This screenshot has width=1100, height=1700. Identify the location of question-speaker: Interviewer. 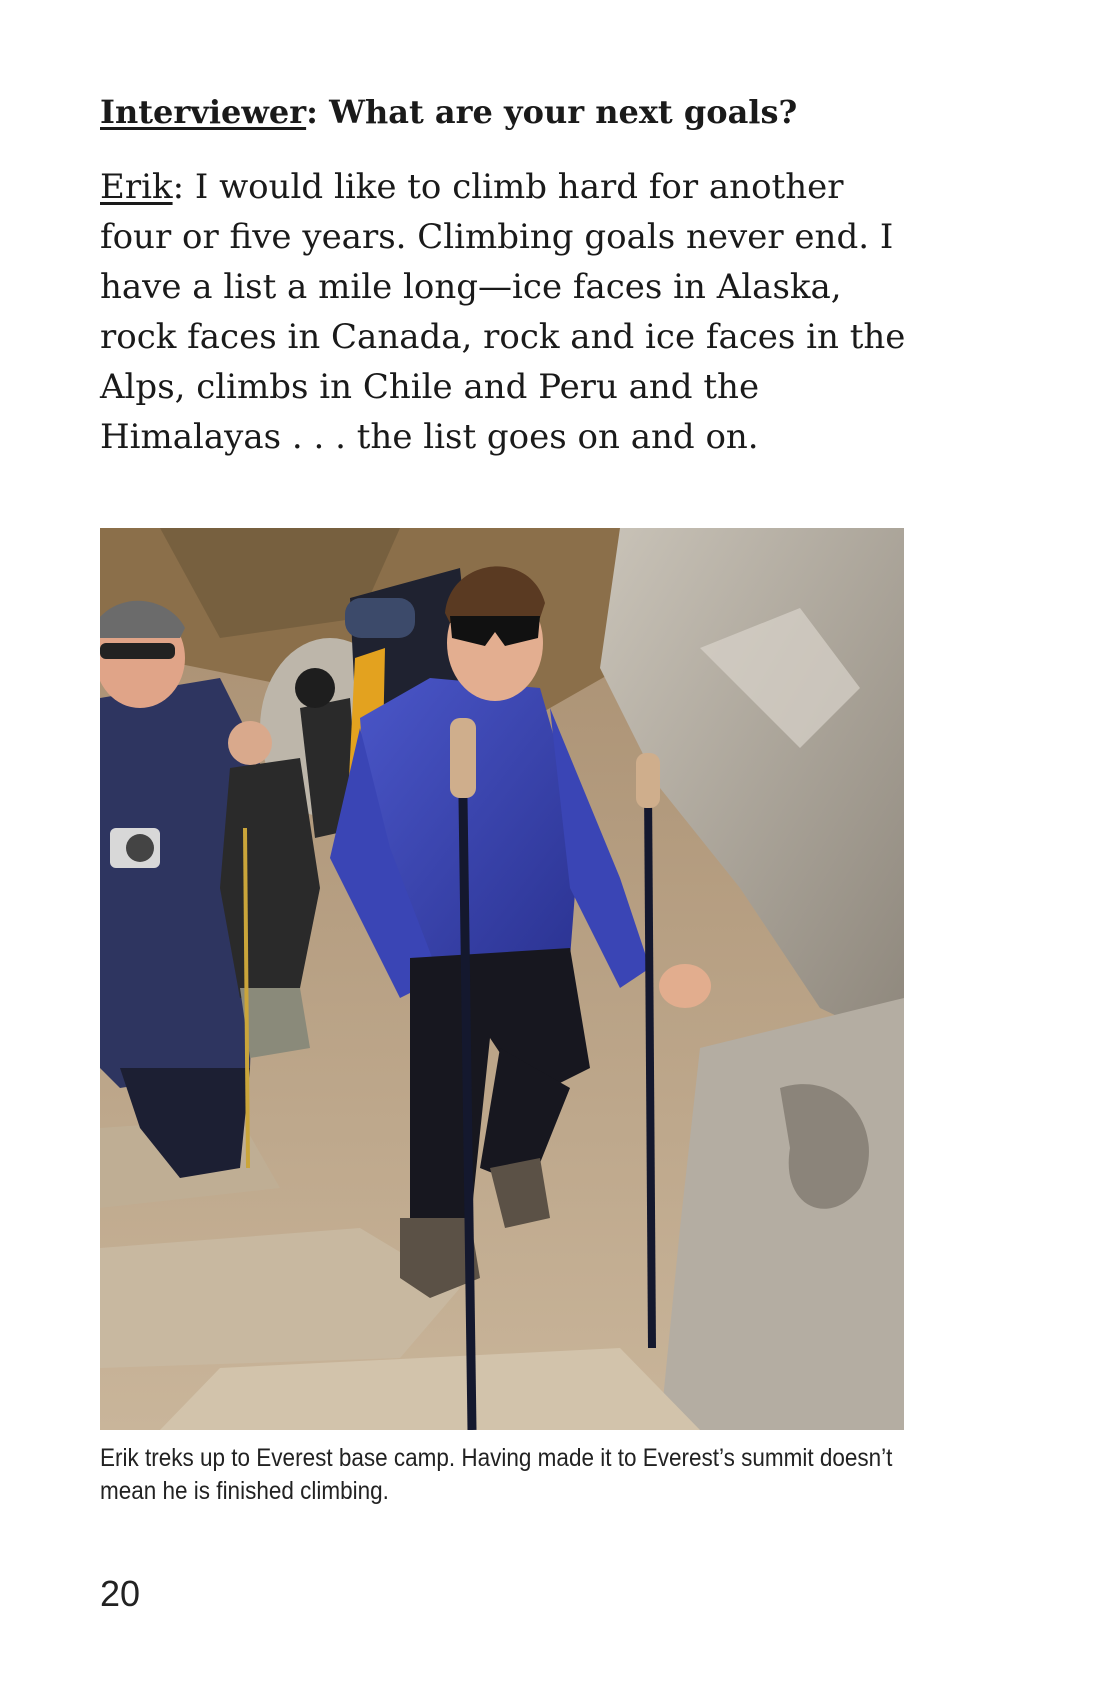
(203, 112).